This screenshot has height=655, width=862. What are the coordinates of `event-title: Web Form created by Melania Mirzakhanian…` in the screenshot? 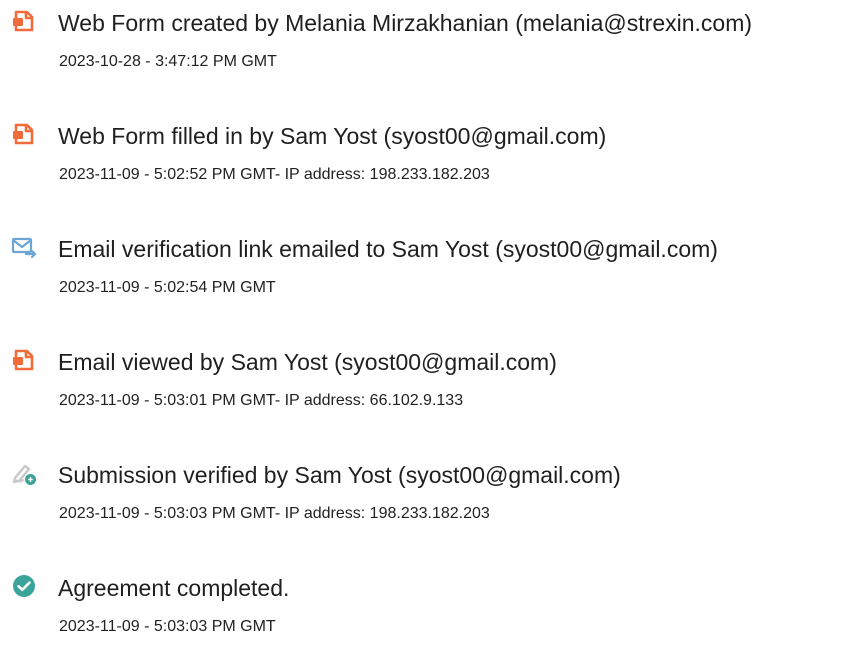 It's located at (405, 23).